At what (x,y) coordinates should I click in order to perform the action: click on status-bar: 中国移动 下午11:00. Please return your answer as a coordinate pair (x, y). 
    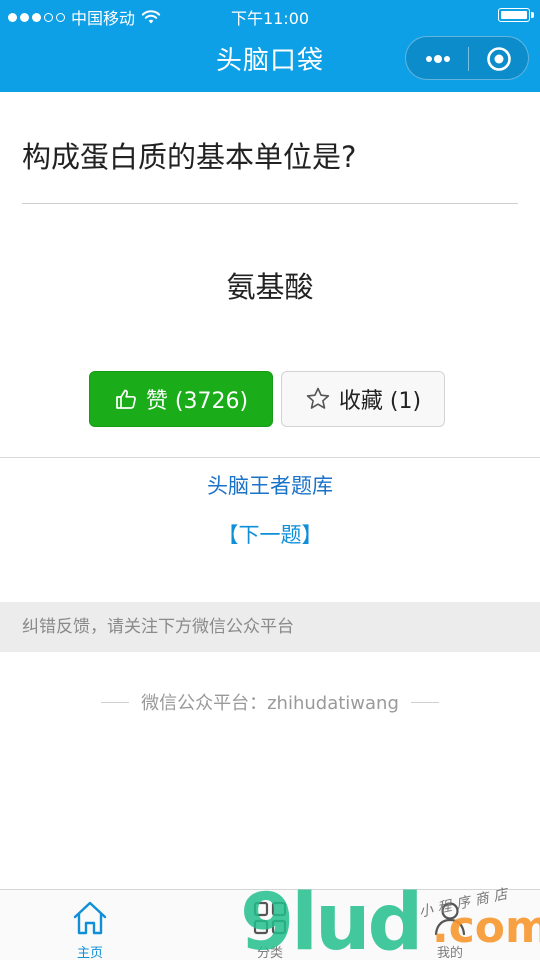
    Looking at the image, I should click on (270, 15).